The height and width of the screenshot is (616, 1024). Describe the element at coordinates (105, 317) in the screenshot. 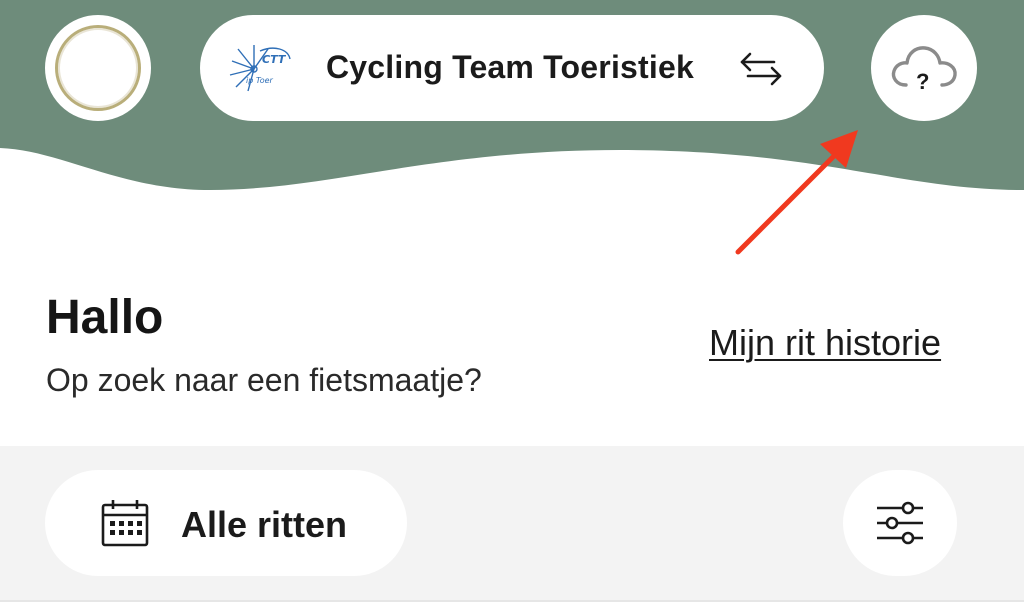

I see `greeting-title: Hallo` at that location.